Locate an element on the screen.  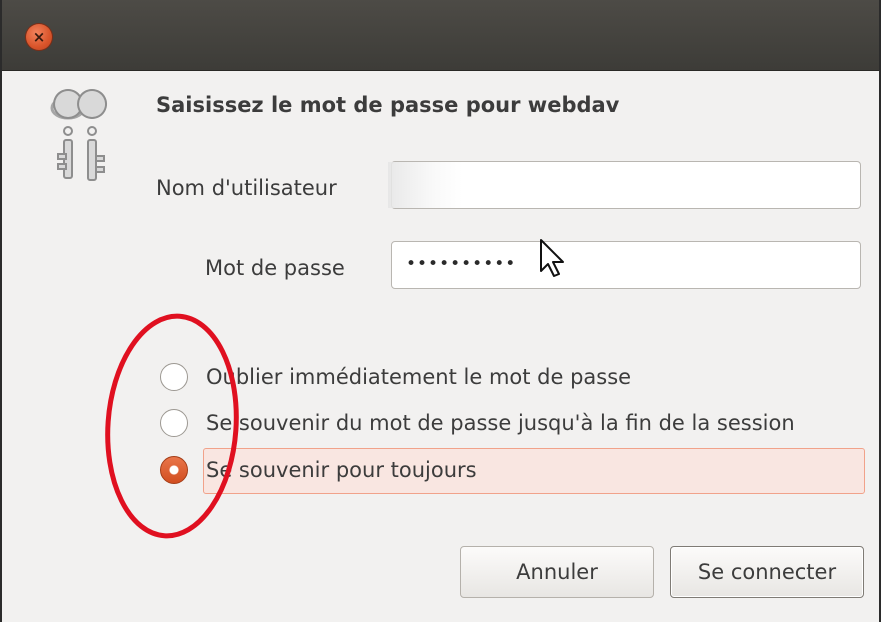
password-masked-value: •••••••••• is located at coordinates (461, 264).